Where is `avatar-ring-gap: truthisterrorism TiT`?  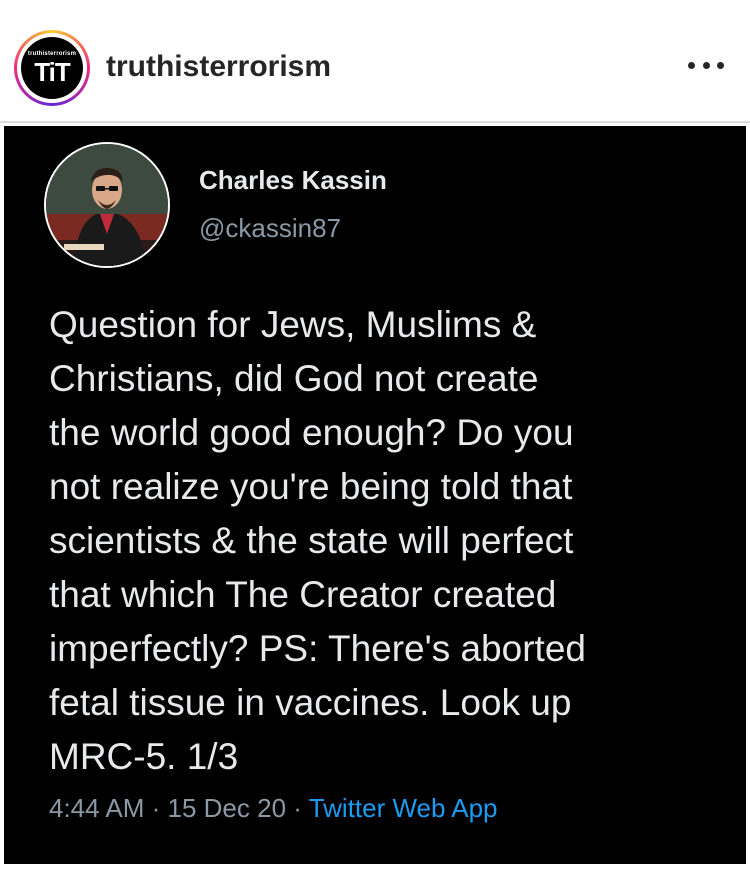
avatar-ring-gap: truthisterrorism TiT is located at coordinates (52, 68).